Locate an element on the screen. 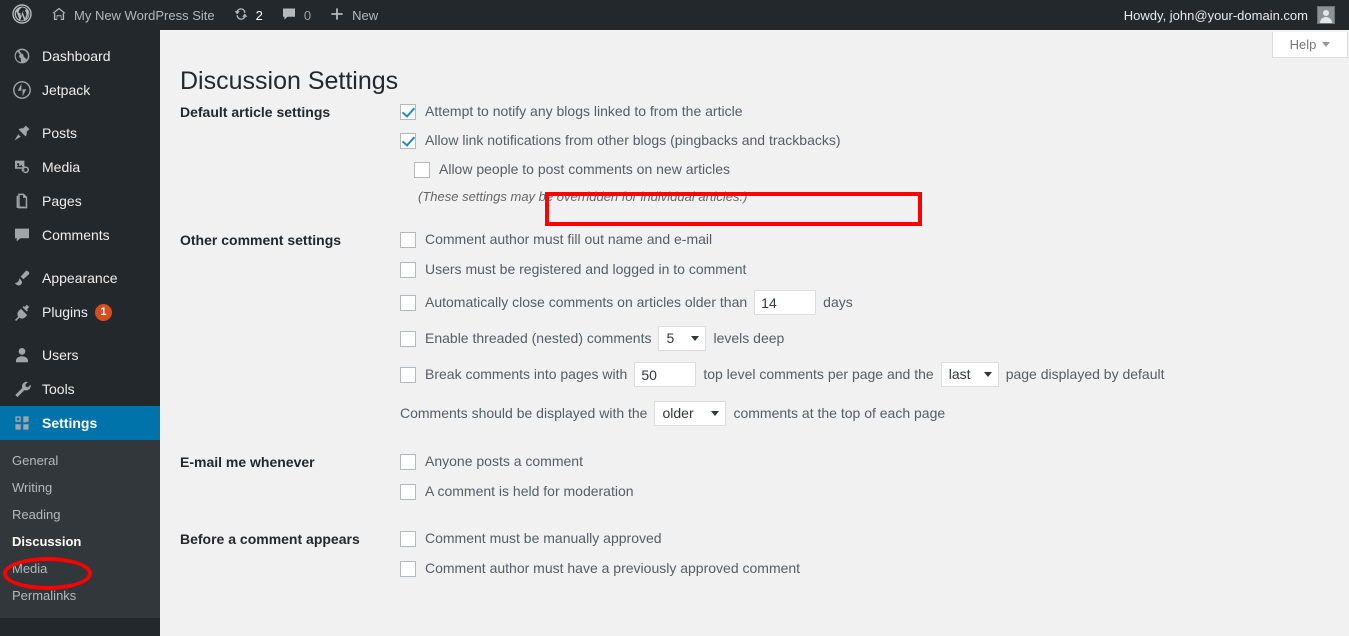 The image size is (1349, 636). threaded-text-before: Enable threaded (nested) comments is located at coordinates (538, 338).